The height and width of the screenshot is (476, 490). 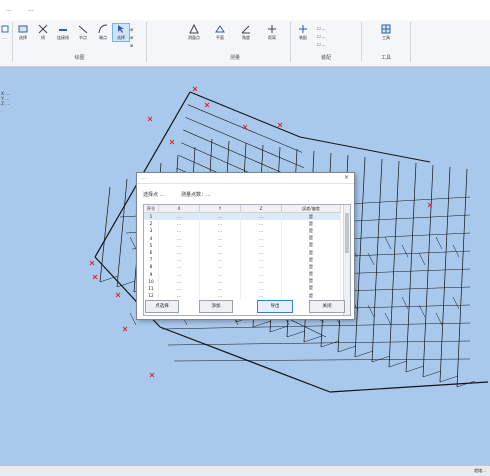 What do you see at coordinates (327, 306) in the screenshot?
I see `close-button: 关闭` at bounding box center [327, 306].